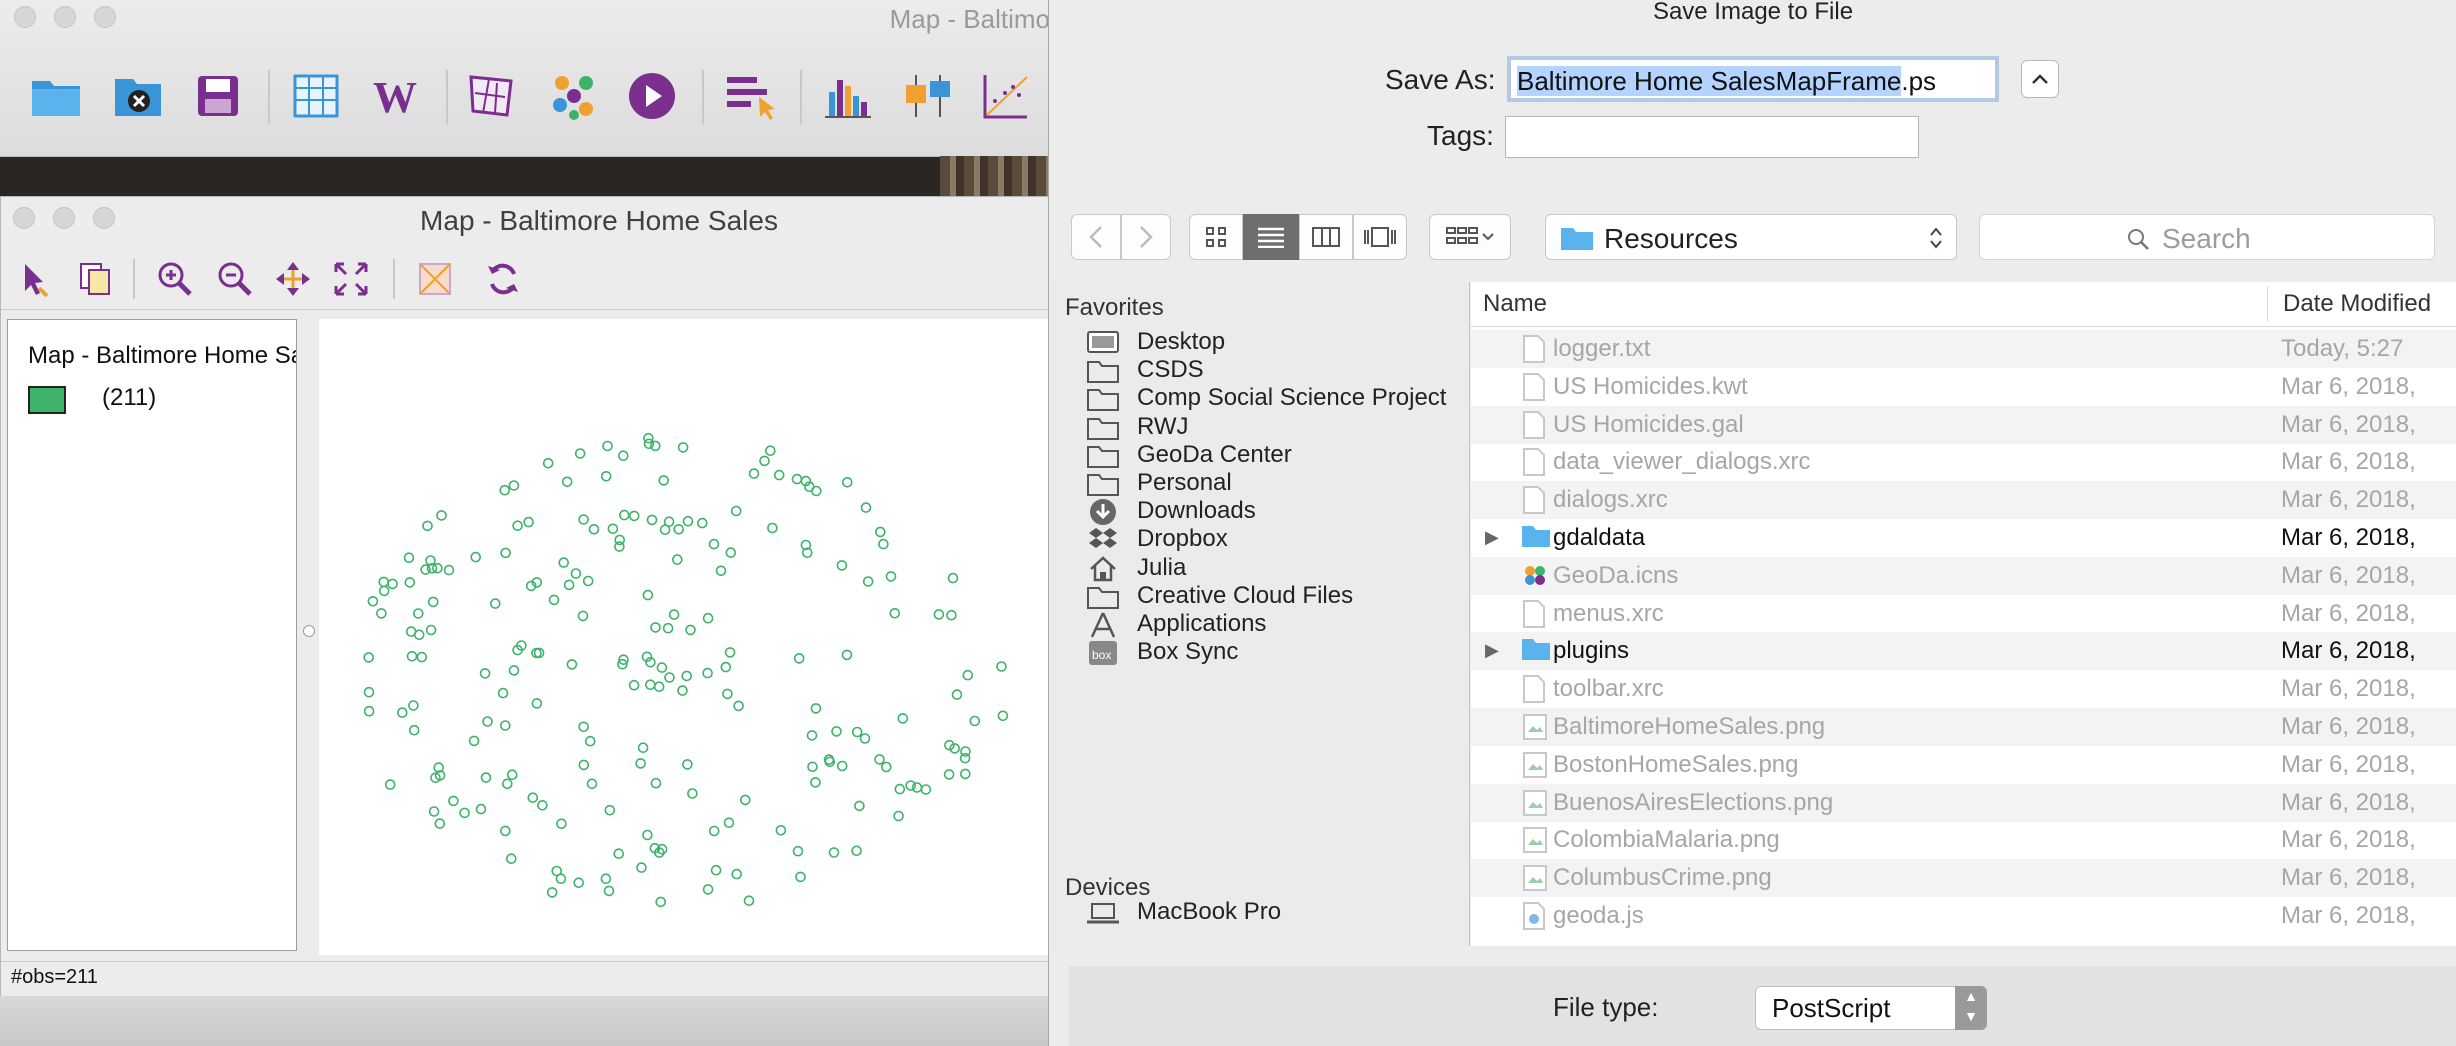 The width and height of the screenshot is (2456, 1046). I want to click on map-button, so click(492, 96).